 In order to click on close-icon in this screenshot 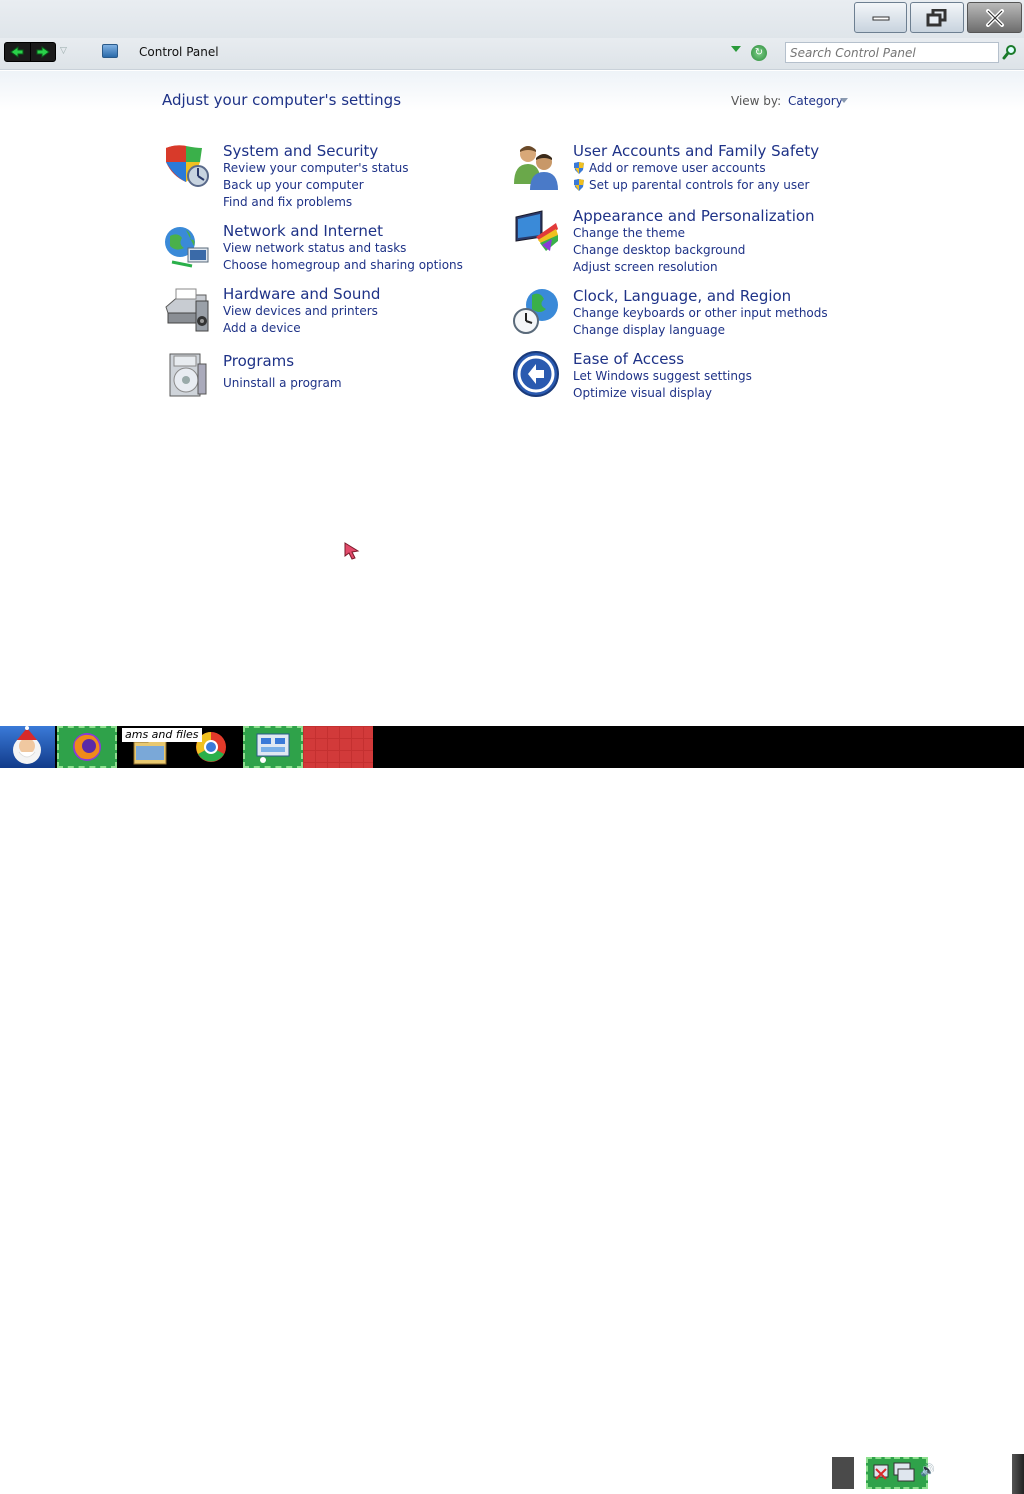, I will do `click(994, 17)`.